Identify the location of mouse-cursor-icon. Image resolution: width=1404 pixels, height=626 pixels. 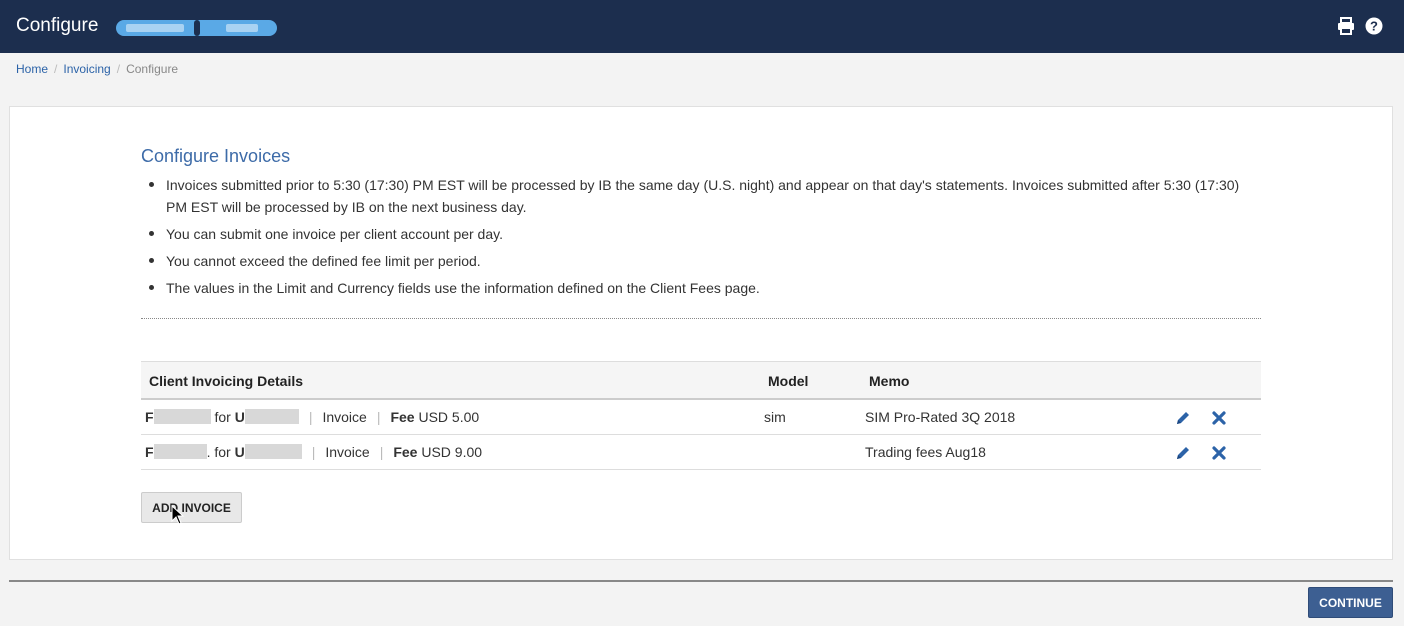
(178, 515).